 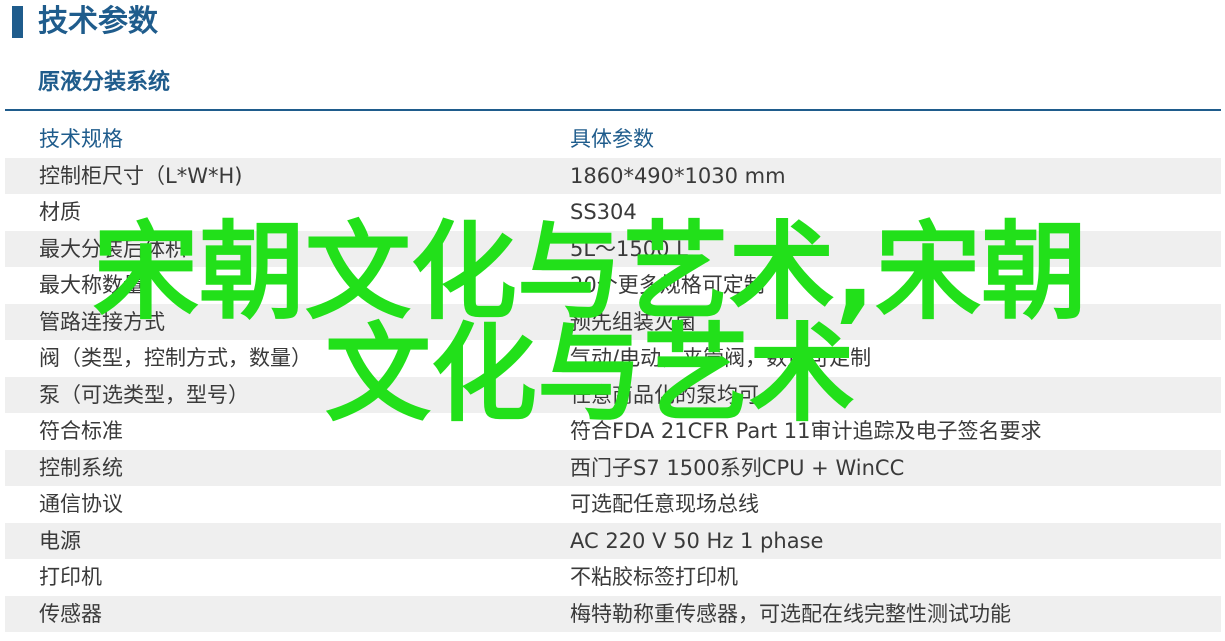 What do you see at coordinates (17, 22) in the screenshot?
I see `title-accent-bar` at bounding box center [17, 22].